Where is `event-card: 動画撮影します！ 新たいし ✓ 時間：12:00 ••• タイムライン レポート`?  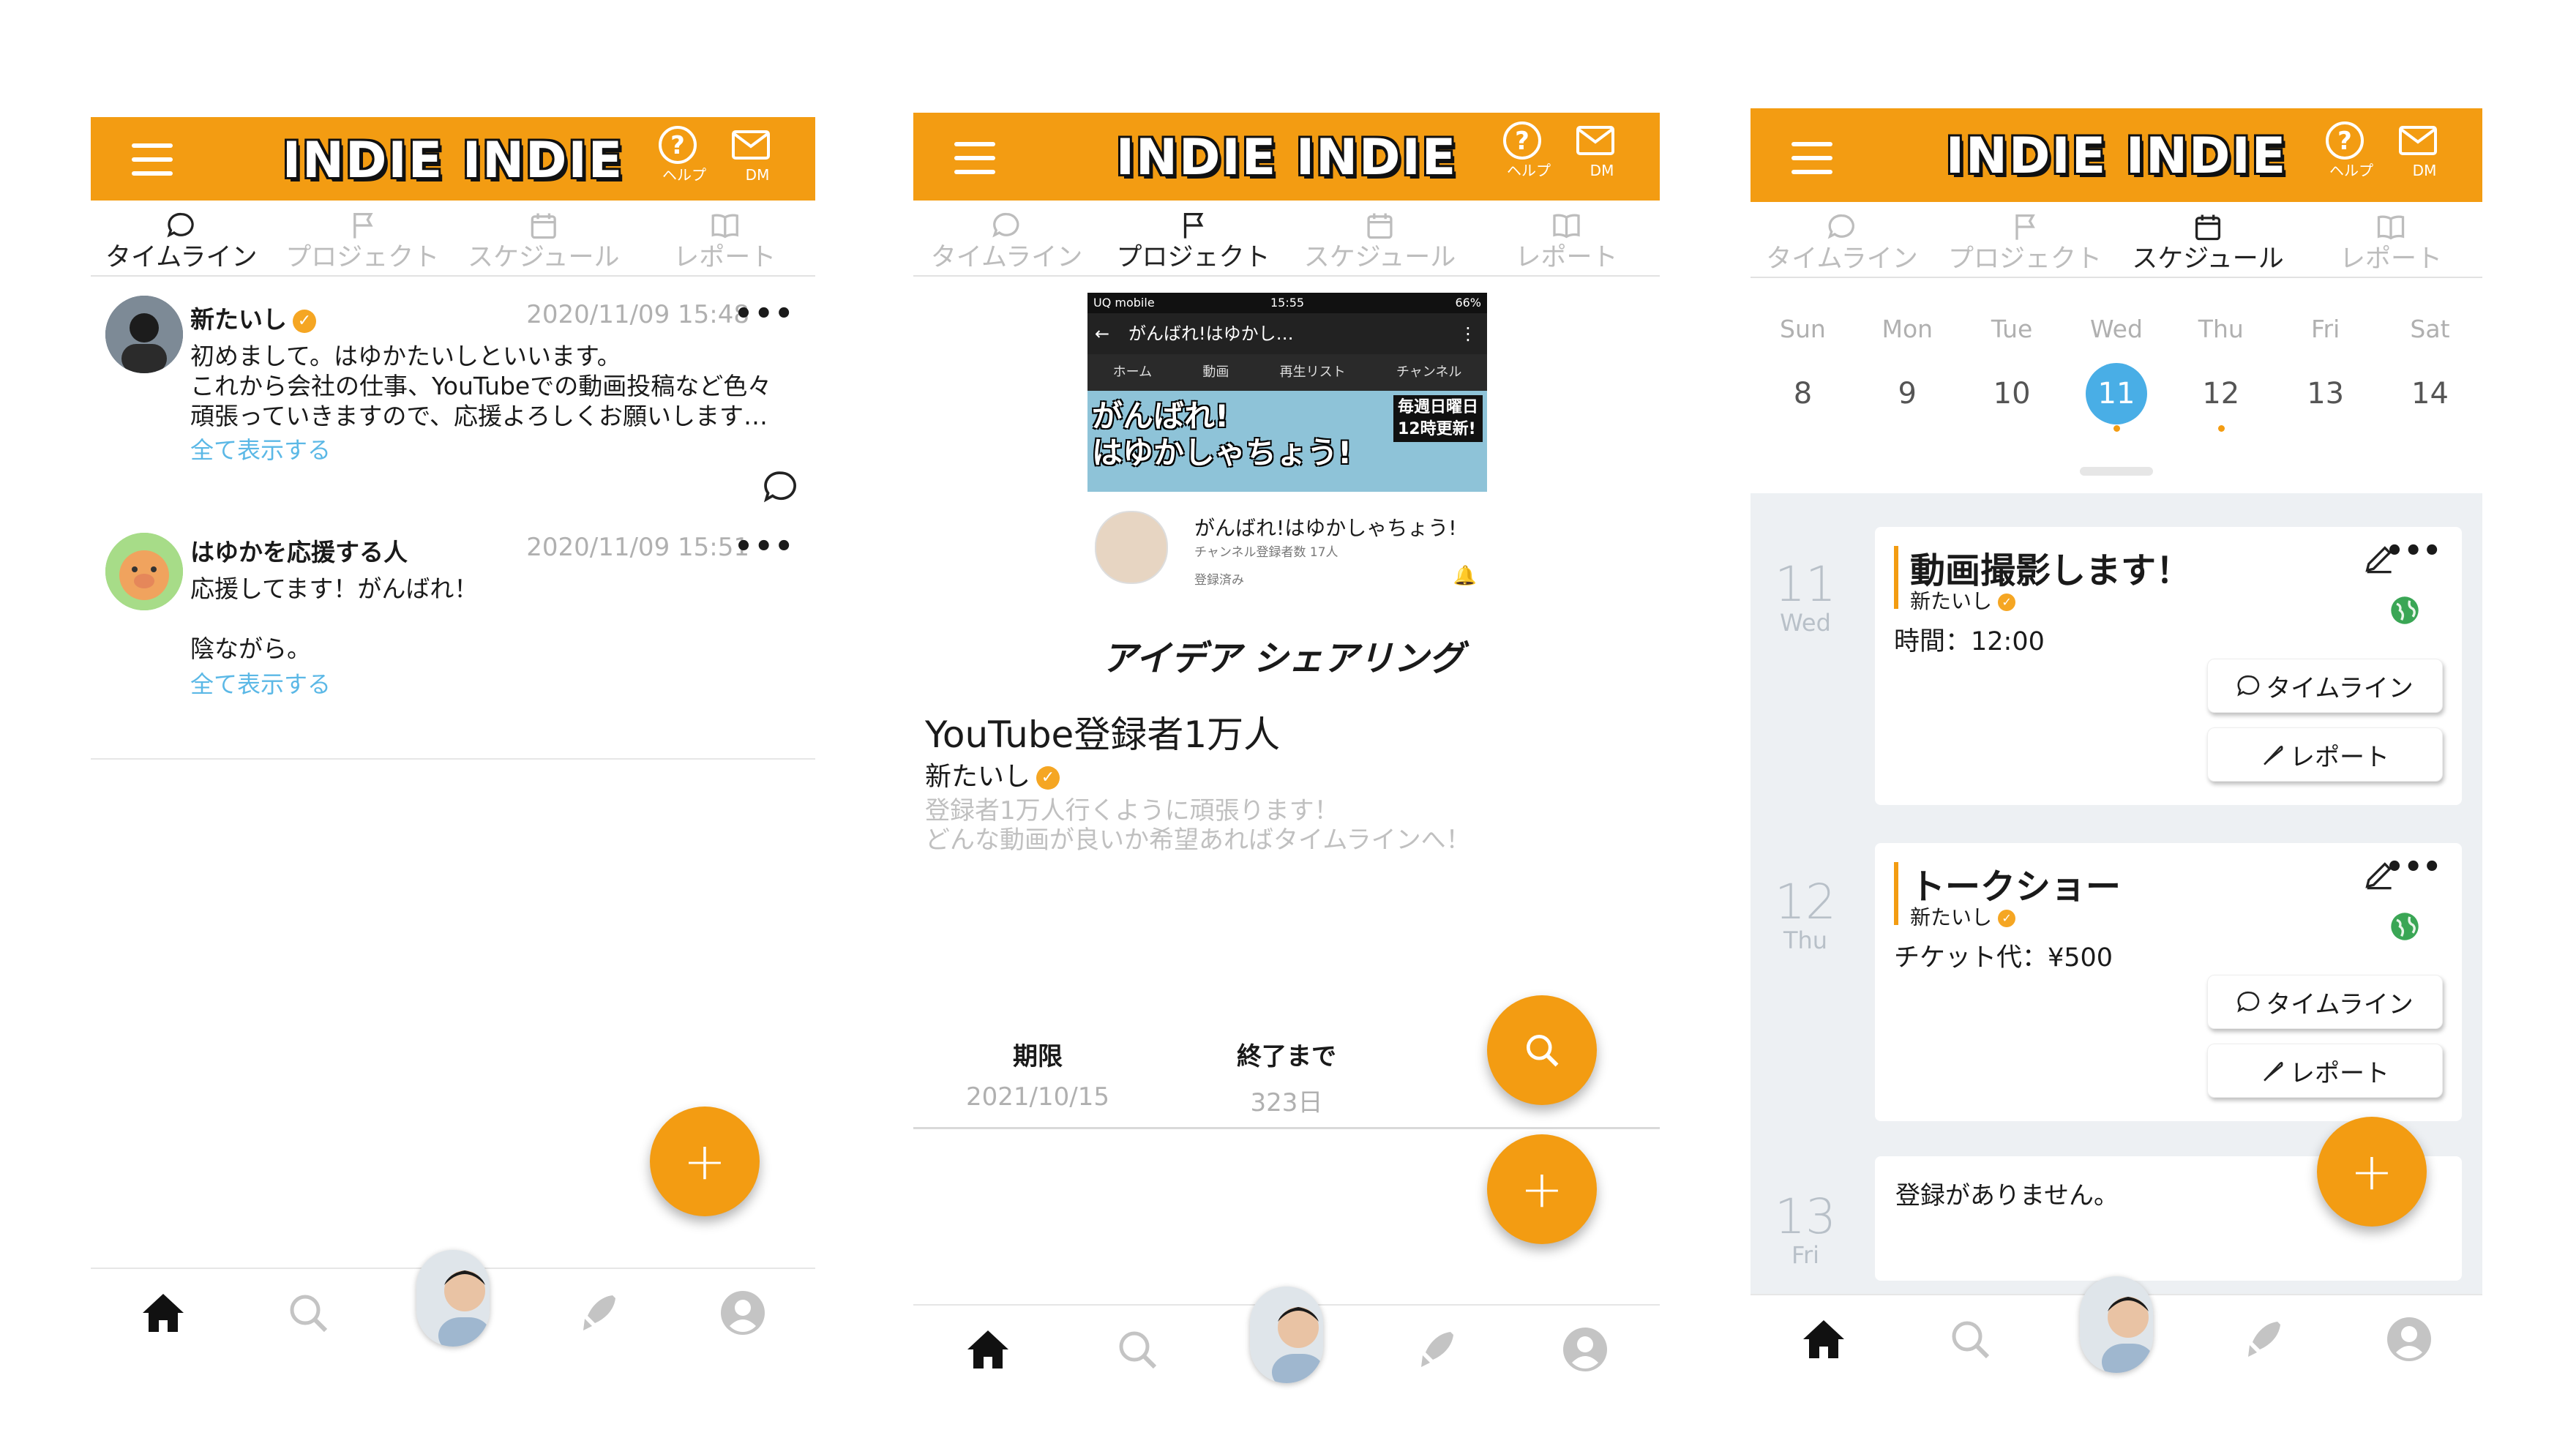
event-card: 動画撮影します！ 新たいし ✓ 時間：12:00 ••• タイムライン レポート is located at coordinates (2168, 666).